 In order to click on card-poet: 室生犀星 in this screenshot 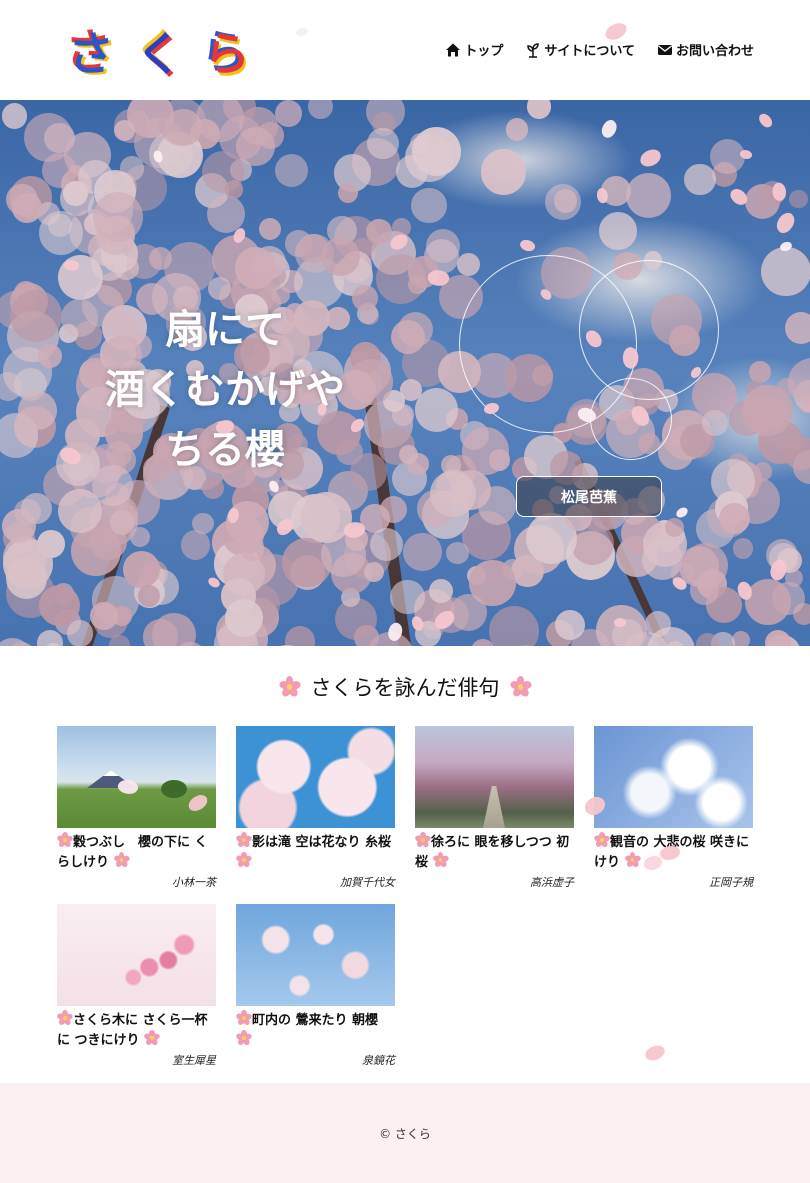, I will do `click(194, 1060)`.